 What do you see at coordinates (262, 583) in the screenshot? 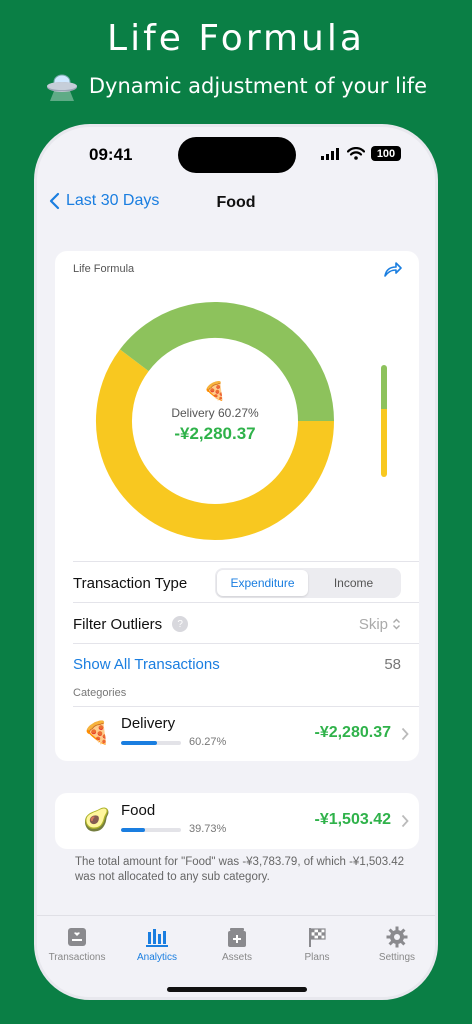
I see `segment-expenditure: Expenditure` at bounding box center [262, 583].